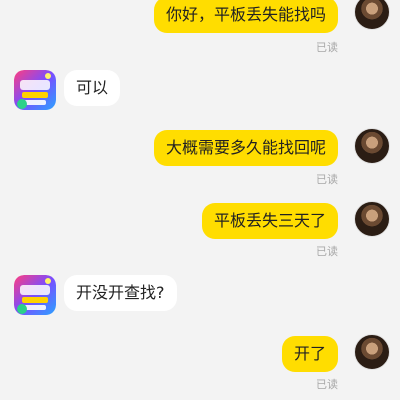 The width and height of the screenshot is (400, 400). Describe the element at coordinates (245, 148) in the screenshot. I see `message-bubble-outgoing: 大概需要多久能找回呢` at that location.